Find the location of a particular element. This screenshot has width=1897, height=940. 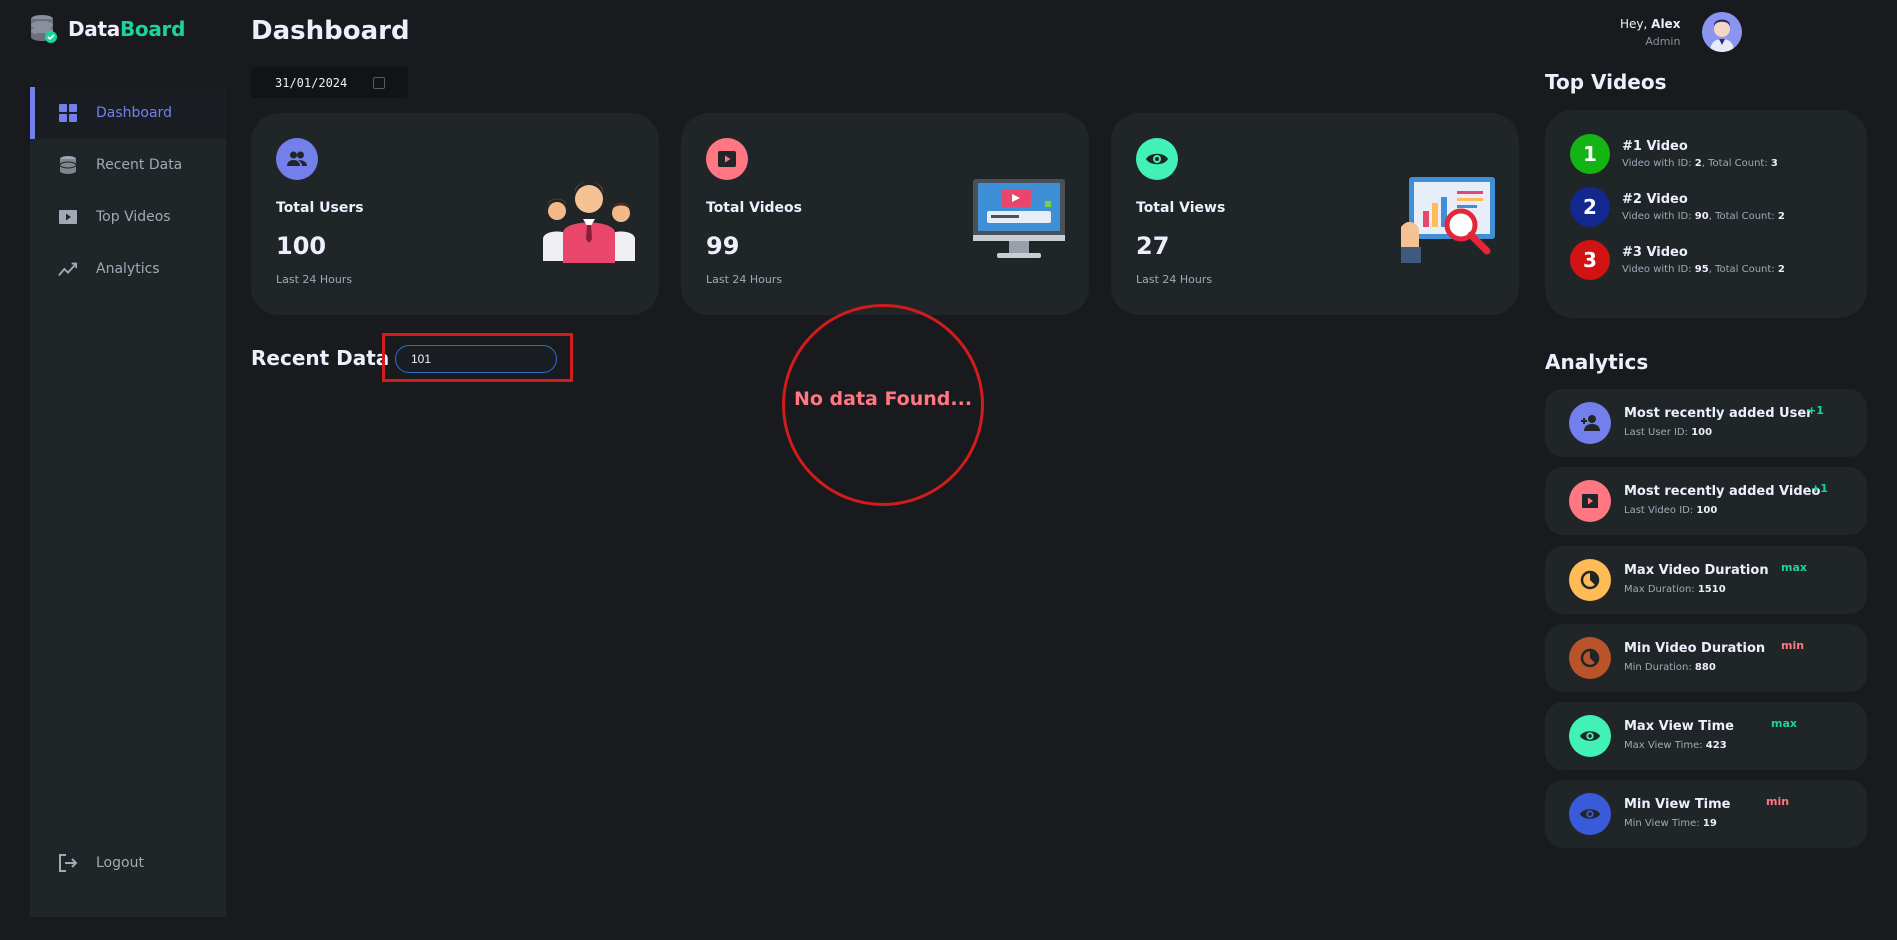

analytics-sub-label: Min Duration: is located at coordinates (1658, 667).